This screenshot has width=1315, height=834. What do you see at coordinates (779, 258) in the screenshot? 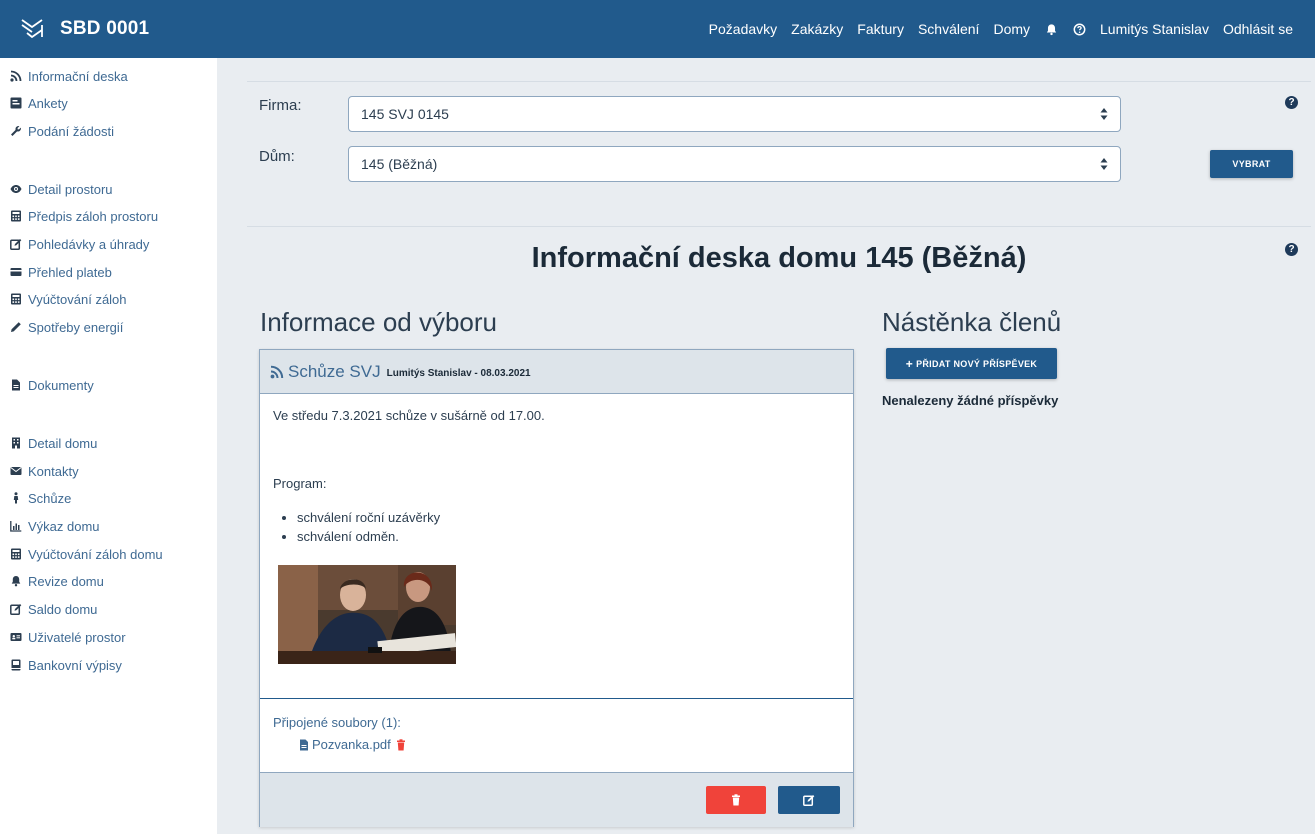
I see `page-title: Informační deska domu 145 (Běžná)` at bounding box center [779, 258].